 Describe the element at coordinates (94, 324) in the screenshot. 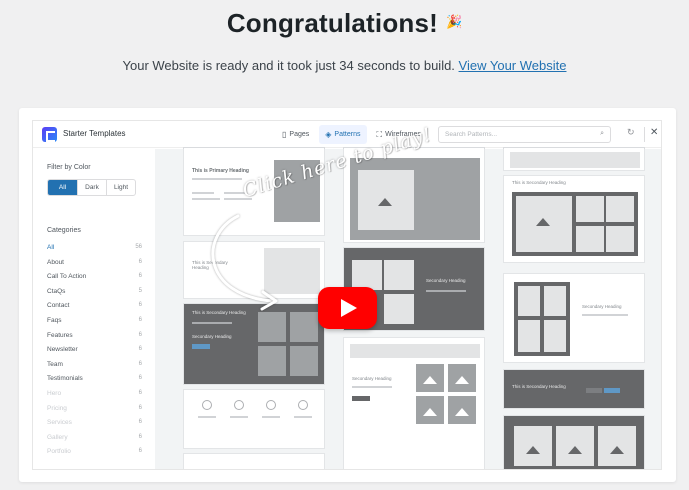

I see `category-item: Faqs 6` at that location.